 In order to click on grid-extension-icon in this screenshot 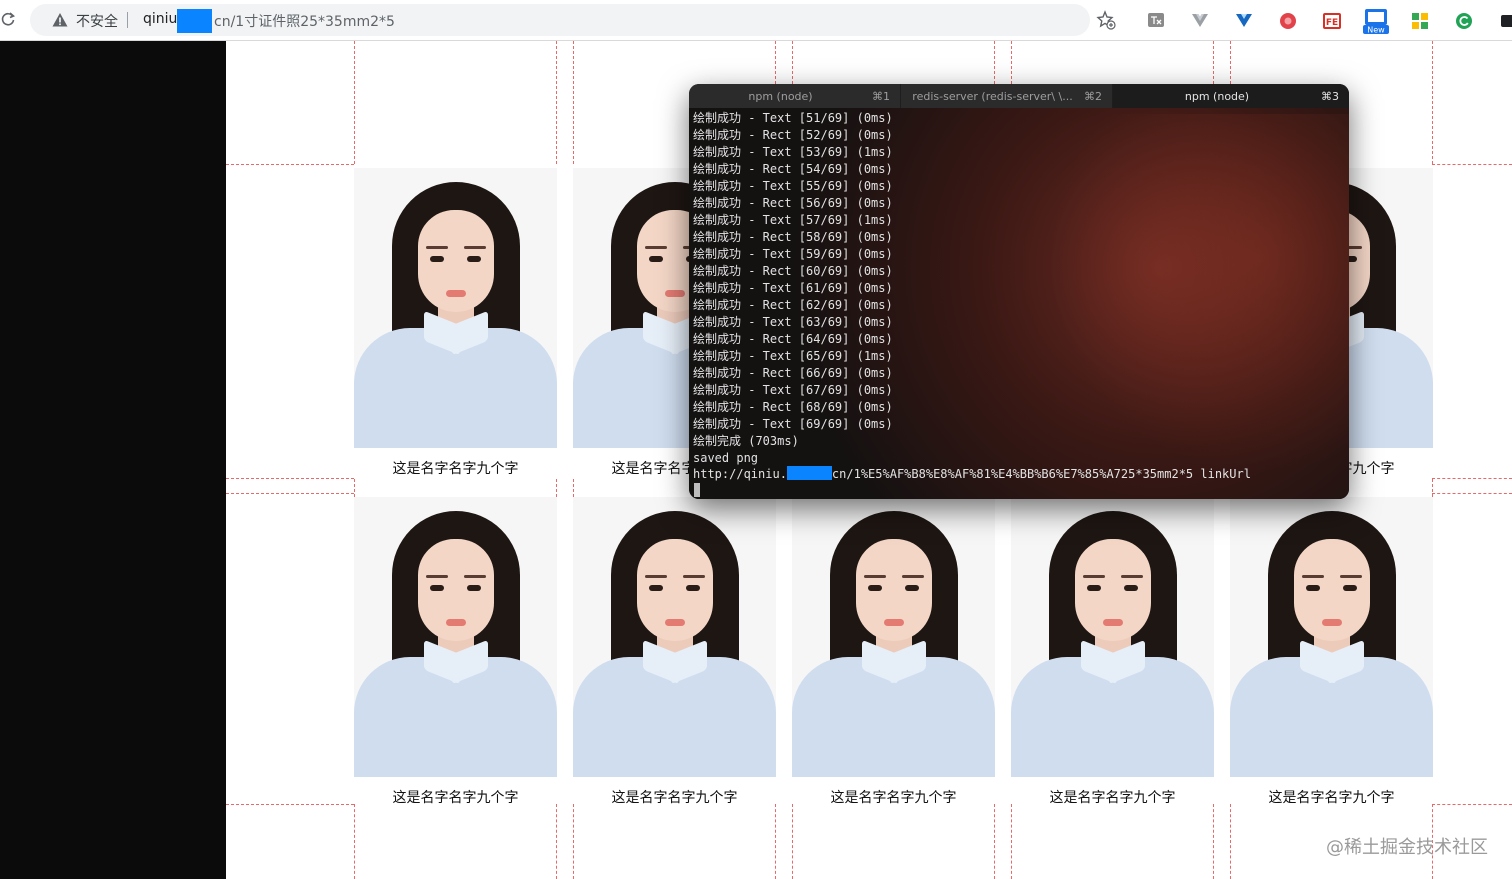, I will do `click(1420, 20)`.